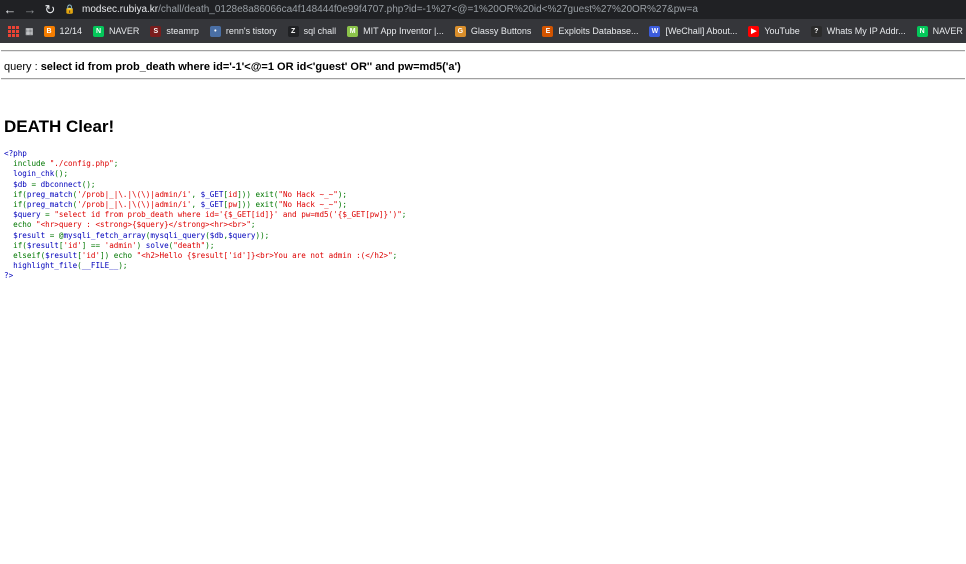 This screenshot has width=966, height=564. What do you see at coordinates (9, 276) in the screenshot?
I see `code-token: ?>` at bounding box center [9, 276].